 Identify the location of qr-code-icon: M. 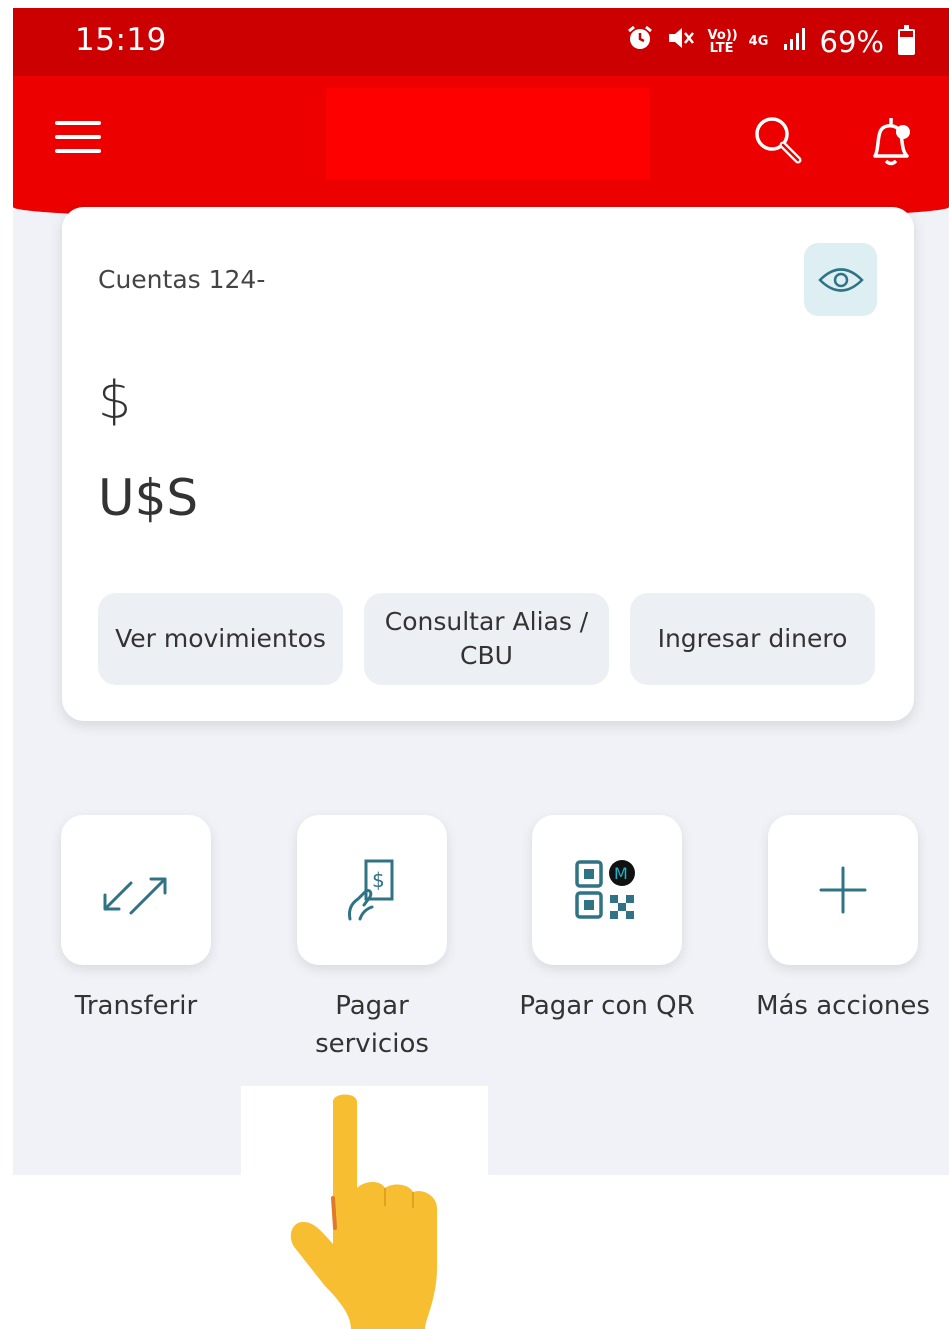
(605, 889).